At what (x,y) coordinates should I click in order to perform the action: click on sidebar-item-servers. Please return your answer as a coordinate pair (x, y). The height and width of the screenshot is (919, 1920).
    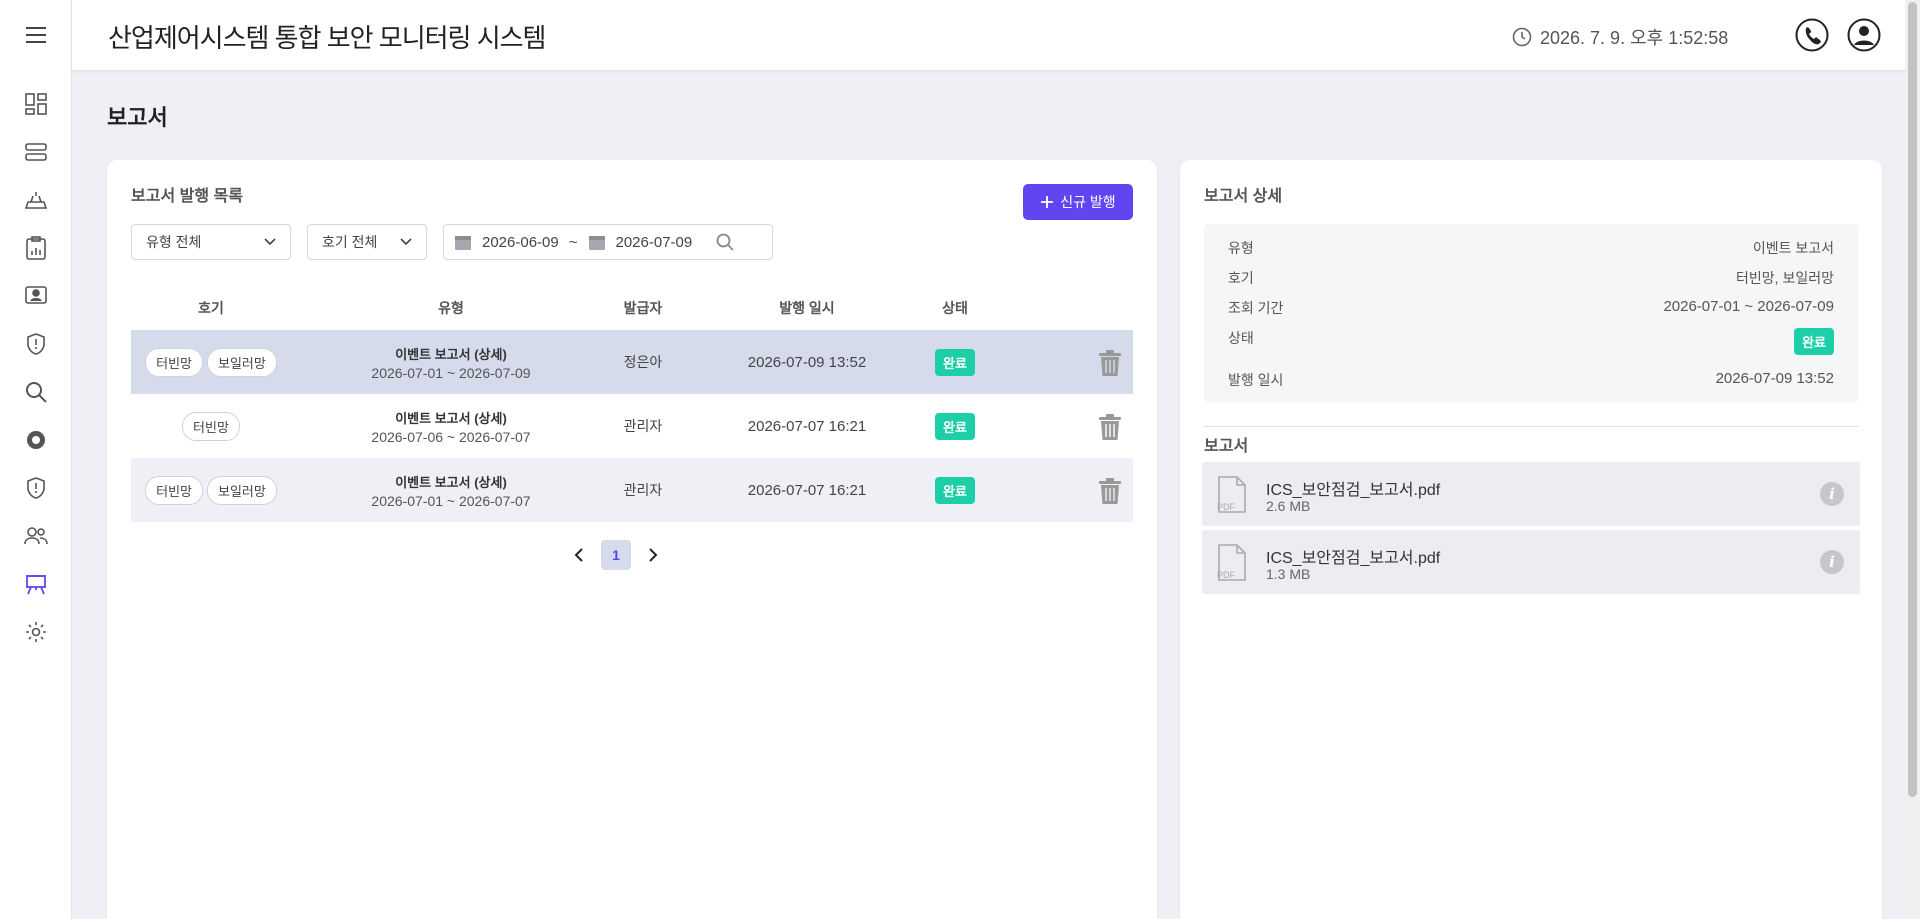
    Looking at the image, I should click on (36, 152).